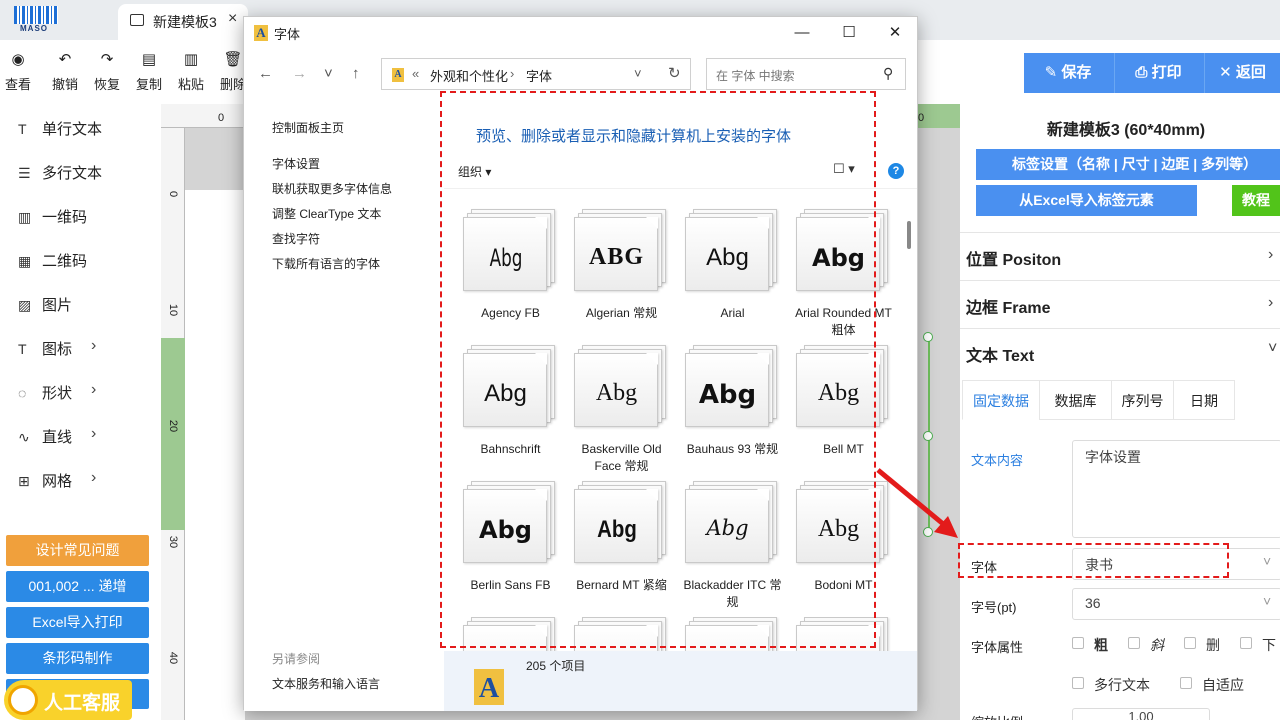  Describe the element at coordinates (57, 393) in the screenshot. I see `tool-shape: ◌ 形状 ›` at that location.